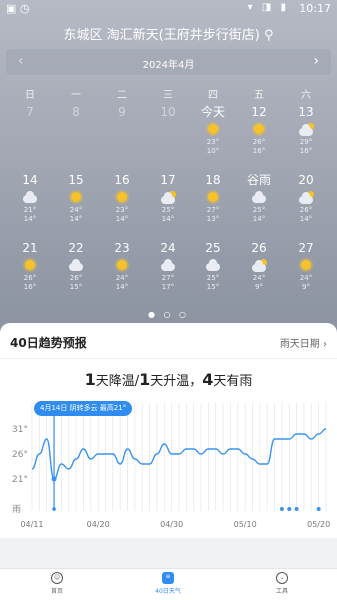  I want to click on location-label: 东城区 淘汇新天(王府井步行街店), so click(161, 35).